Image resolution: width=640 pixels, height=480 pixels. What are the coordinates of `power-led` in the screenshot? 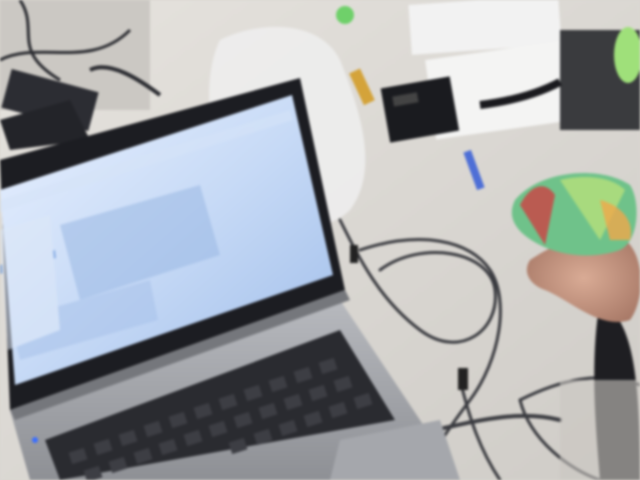 It's located at (35, 440).